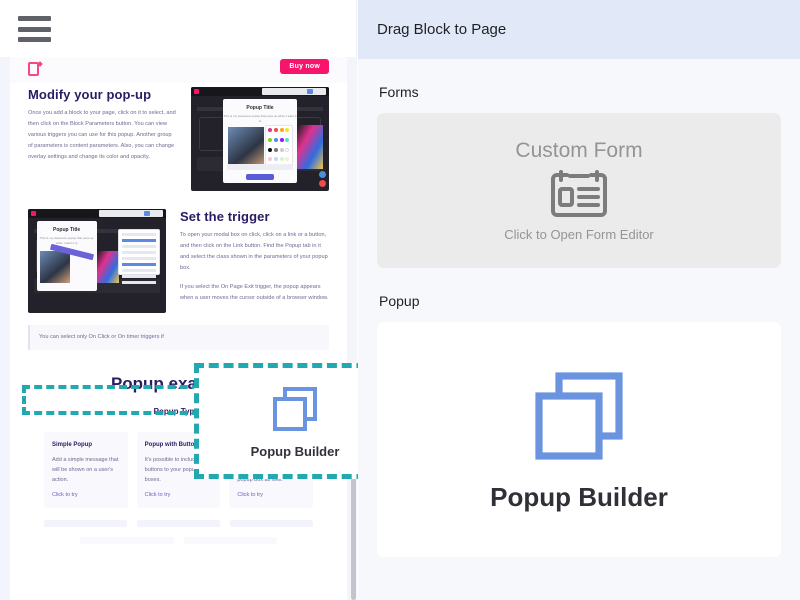  I want to click on block-title-popup-builder: Popup Builder, so click(579, 497).